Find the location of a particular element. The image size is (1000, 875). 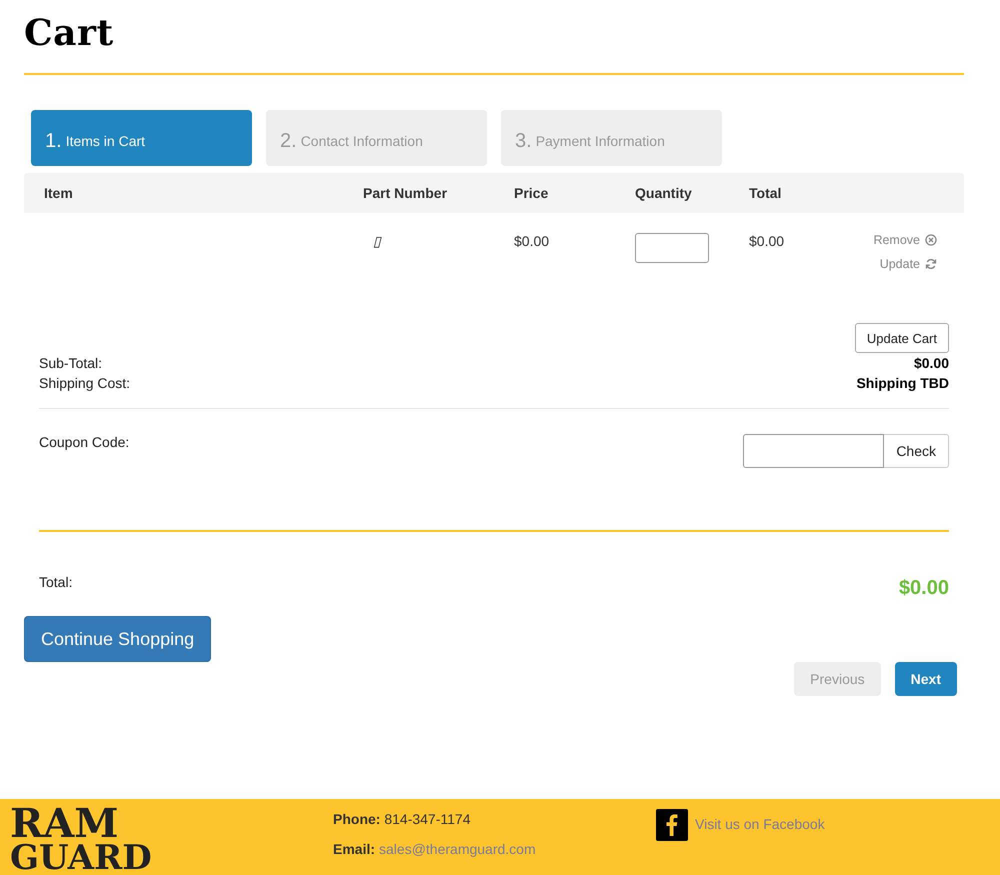

column-header: Item is located at coordinates (58, 193).